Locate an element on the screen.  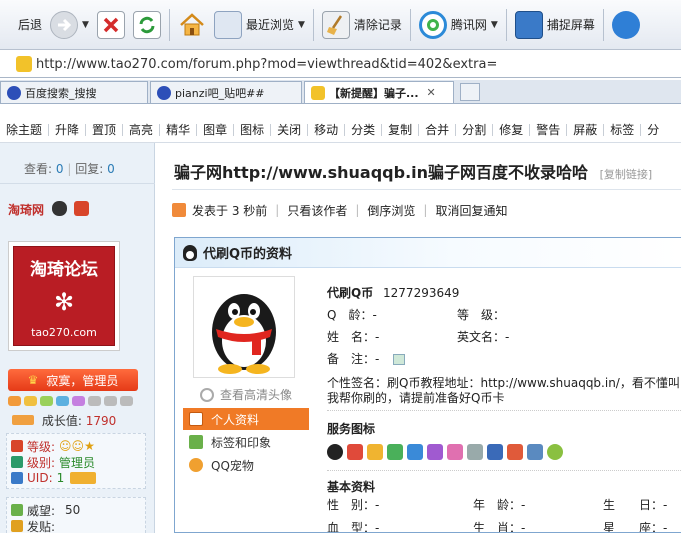
post-meta-bar: 发表于 3 秒前 | 只看该作者 | 倒序浏览 | 取消回复通知 is located at coordinates (426, 210).